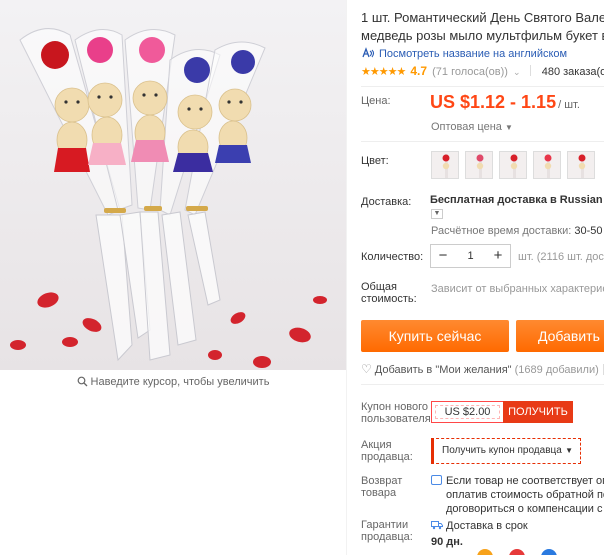 The height and width of the screenshot is (555, 604). I want to click on returns-line3: договориться о компенсации с п, so click(525, 509).